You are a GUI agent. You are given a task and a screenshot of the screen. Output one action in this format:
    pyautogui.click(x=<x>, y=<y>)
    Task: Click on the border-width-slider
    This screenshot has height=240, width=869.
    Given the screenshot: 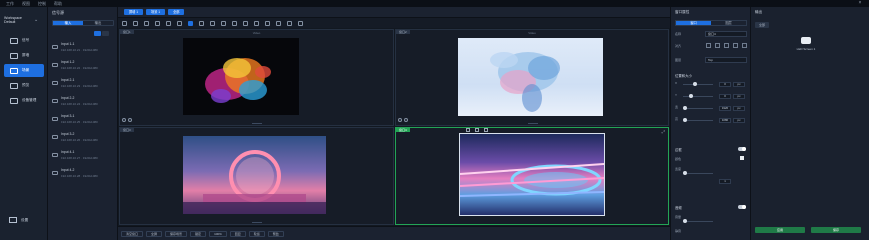 What is the action you would take?
    pyautogui.click(x=698, y=173)
    